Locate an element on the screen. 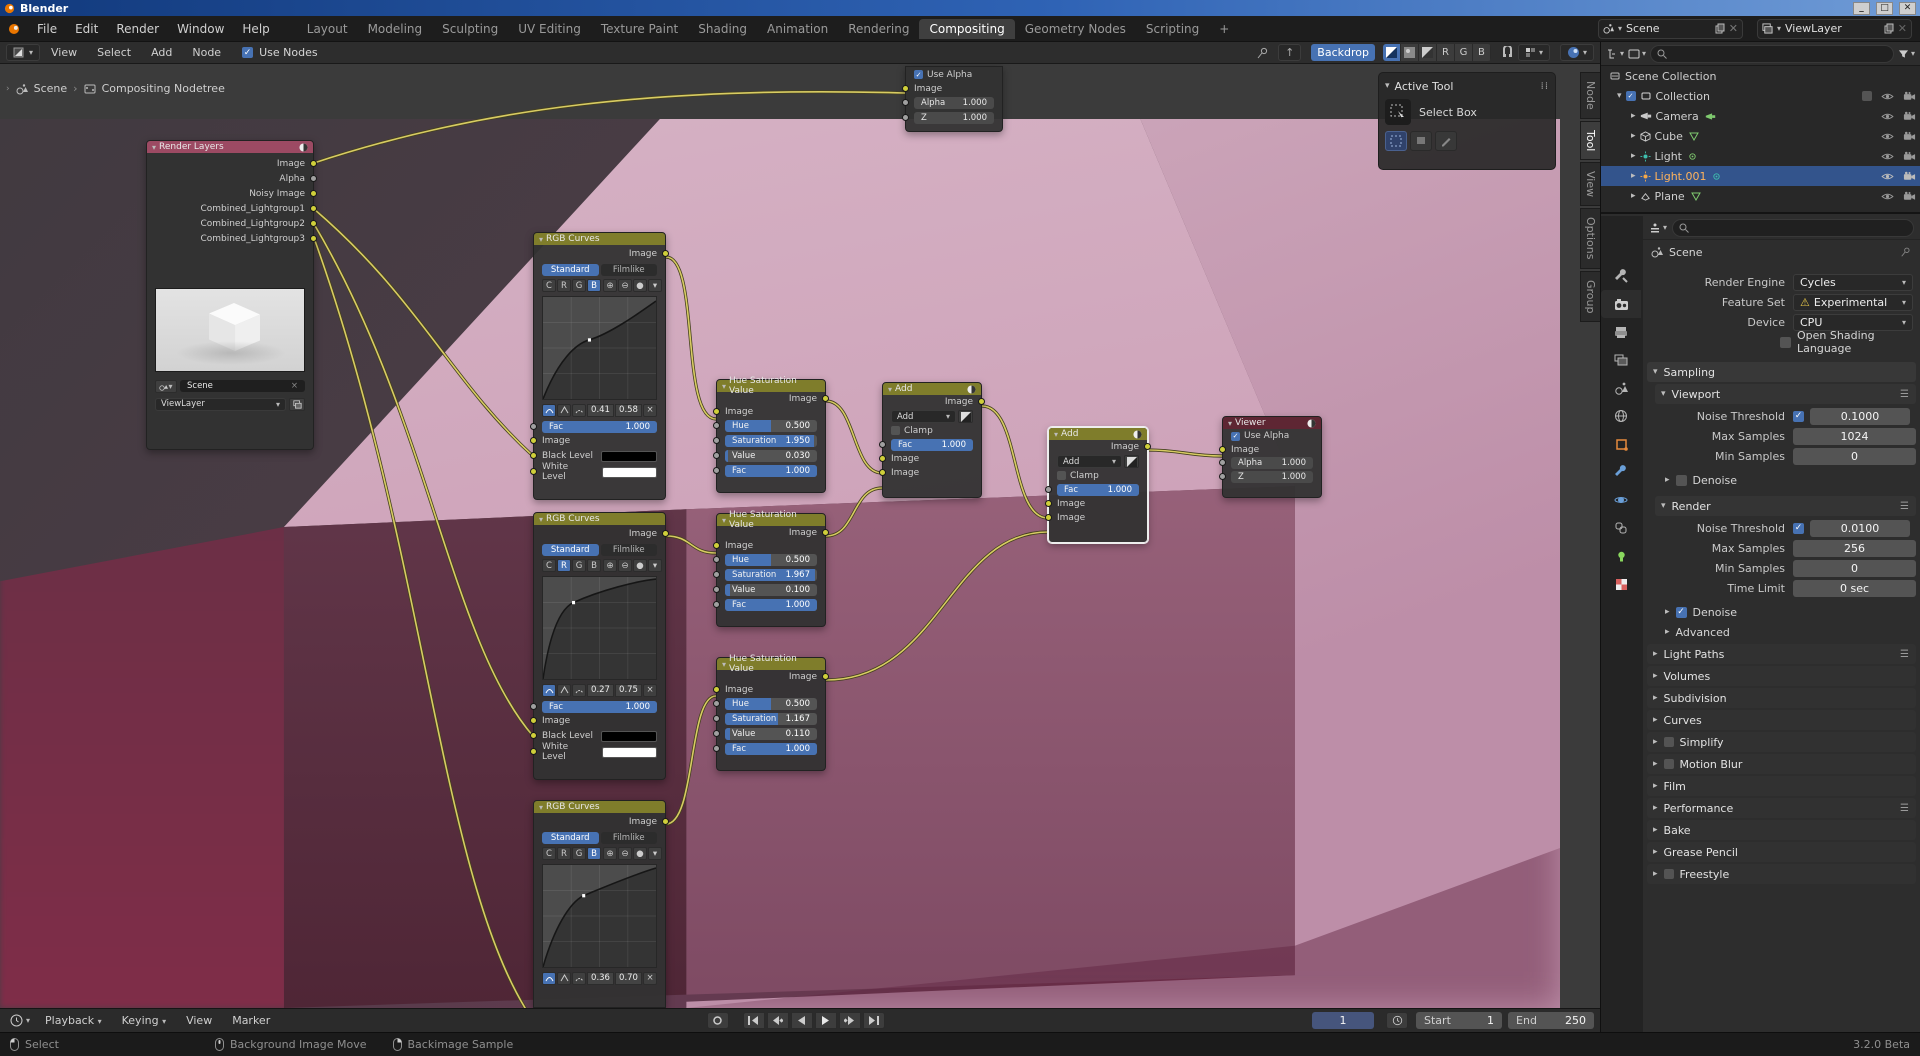  saturation-input-socket is located at coordinates (716, 718).